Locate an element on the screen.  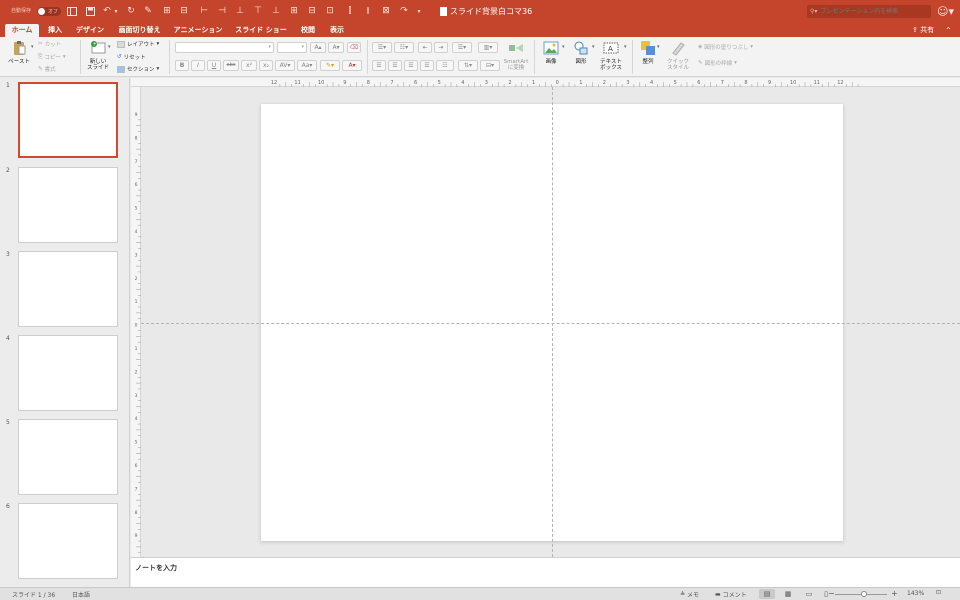
format-painter-icon: ✎ is located at coordinates (148, 11).